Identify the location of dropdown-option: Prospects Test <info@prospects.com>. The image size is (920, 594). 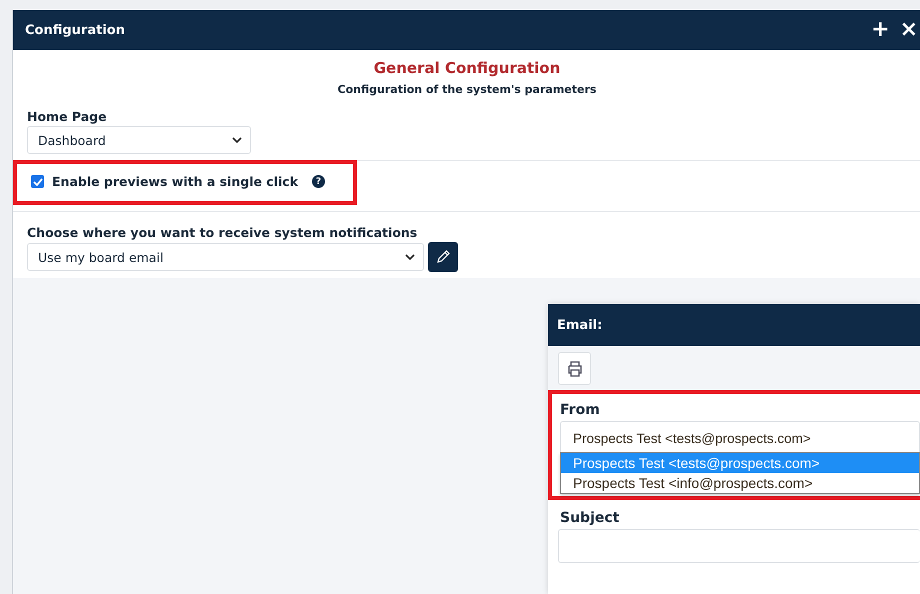
(740, 483).